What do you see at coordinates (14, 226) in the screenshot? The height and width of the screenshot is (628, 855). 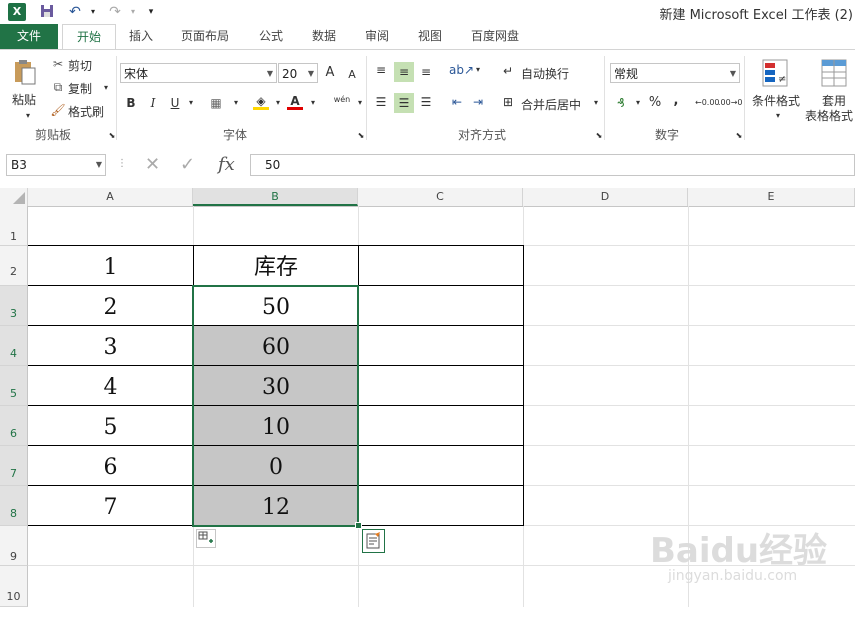 I see `row-header-1: 1` at bounding box center [14, 226].